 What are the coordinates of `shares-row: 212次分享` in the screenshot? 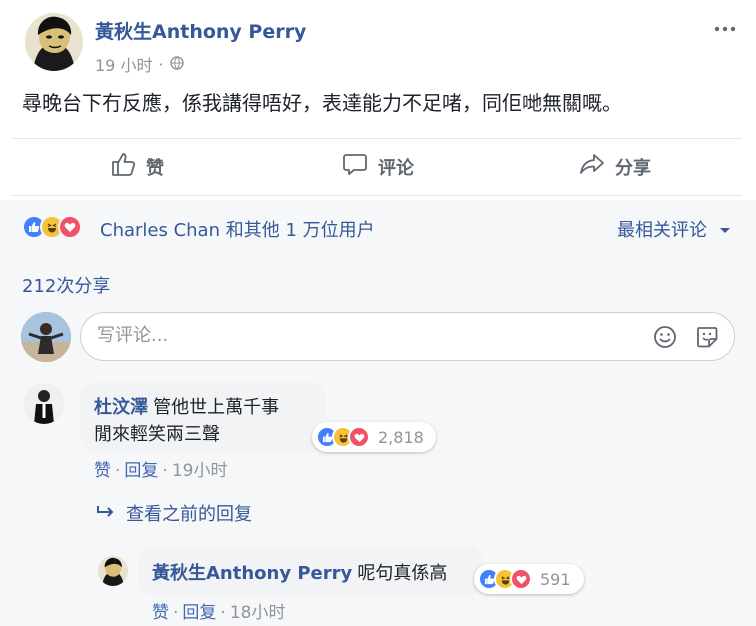 It's located at (378, 281).